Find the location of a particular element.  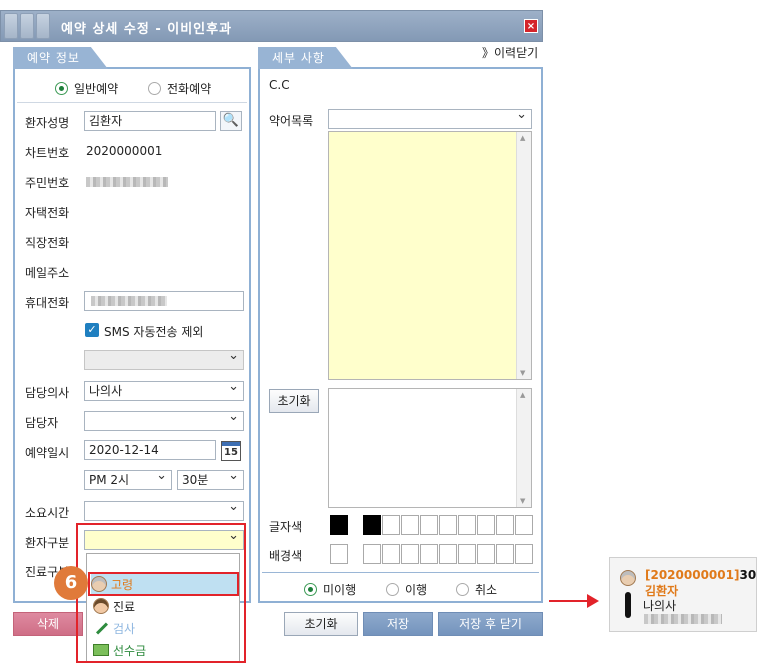

step-badge: 6 is located at coordinates (71, 583).